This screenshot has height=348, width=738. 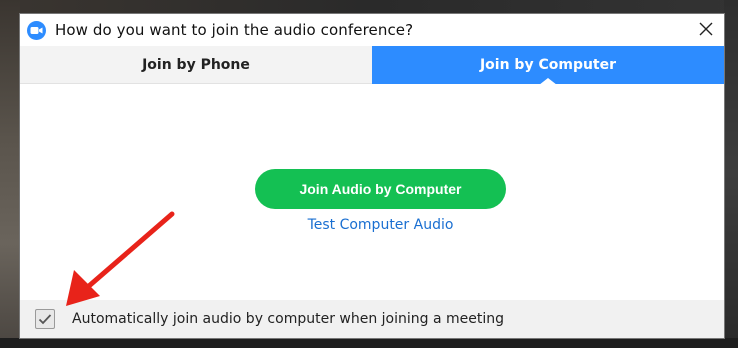 I want to click on test-computer-audio-link: Test Computer Audio, so click(x=380, y=225).